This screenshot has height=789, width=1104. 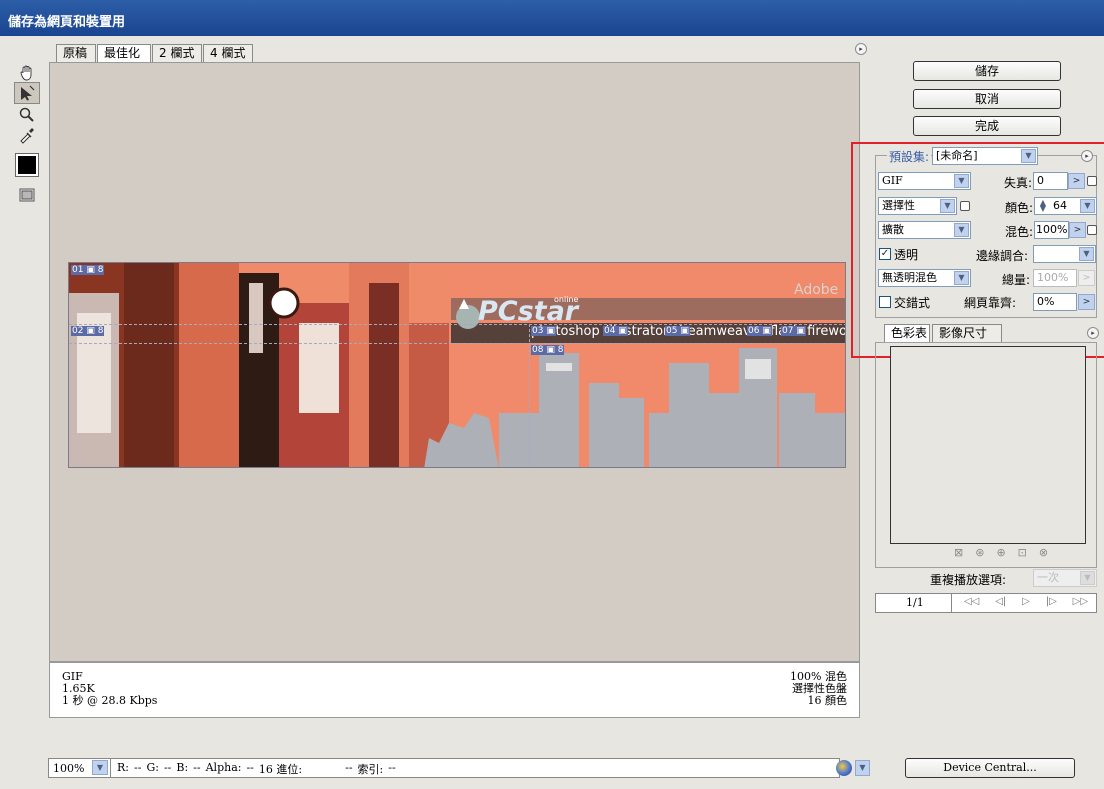 What do you see at coordinates (69, 768) in the screenshot?
I see `zoom-value: 100%` at bounding box center [69, 768].